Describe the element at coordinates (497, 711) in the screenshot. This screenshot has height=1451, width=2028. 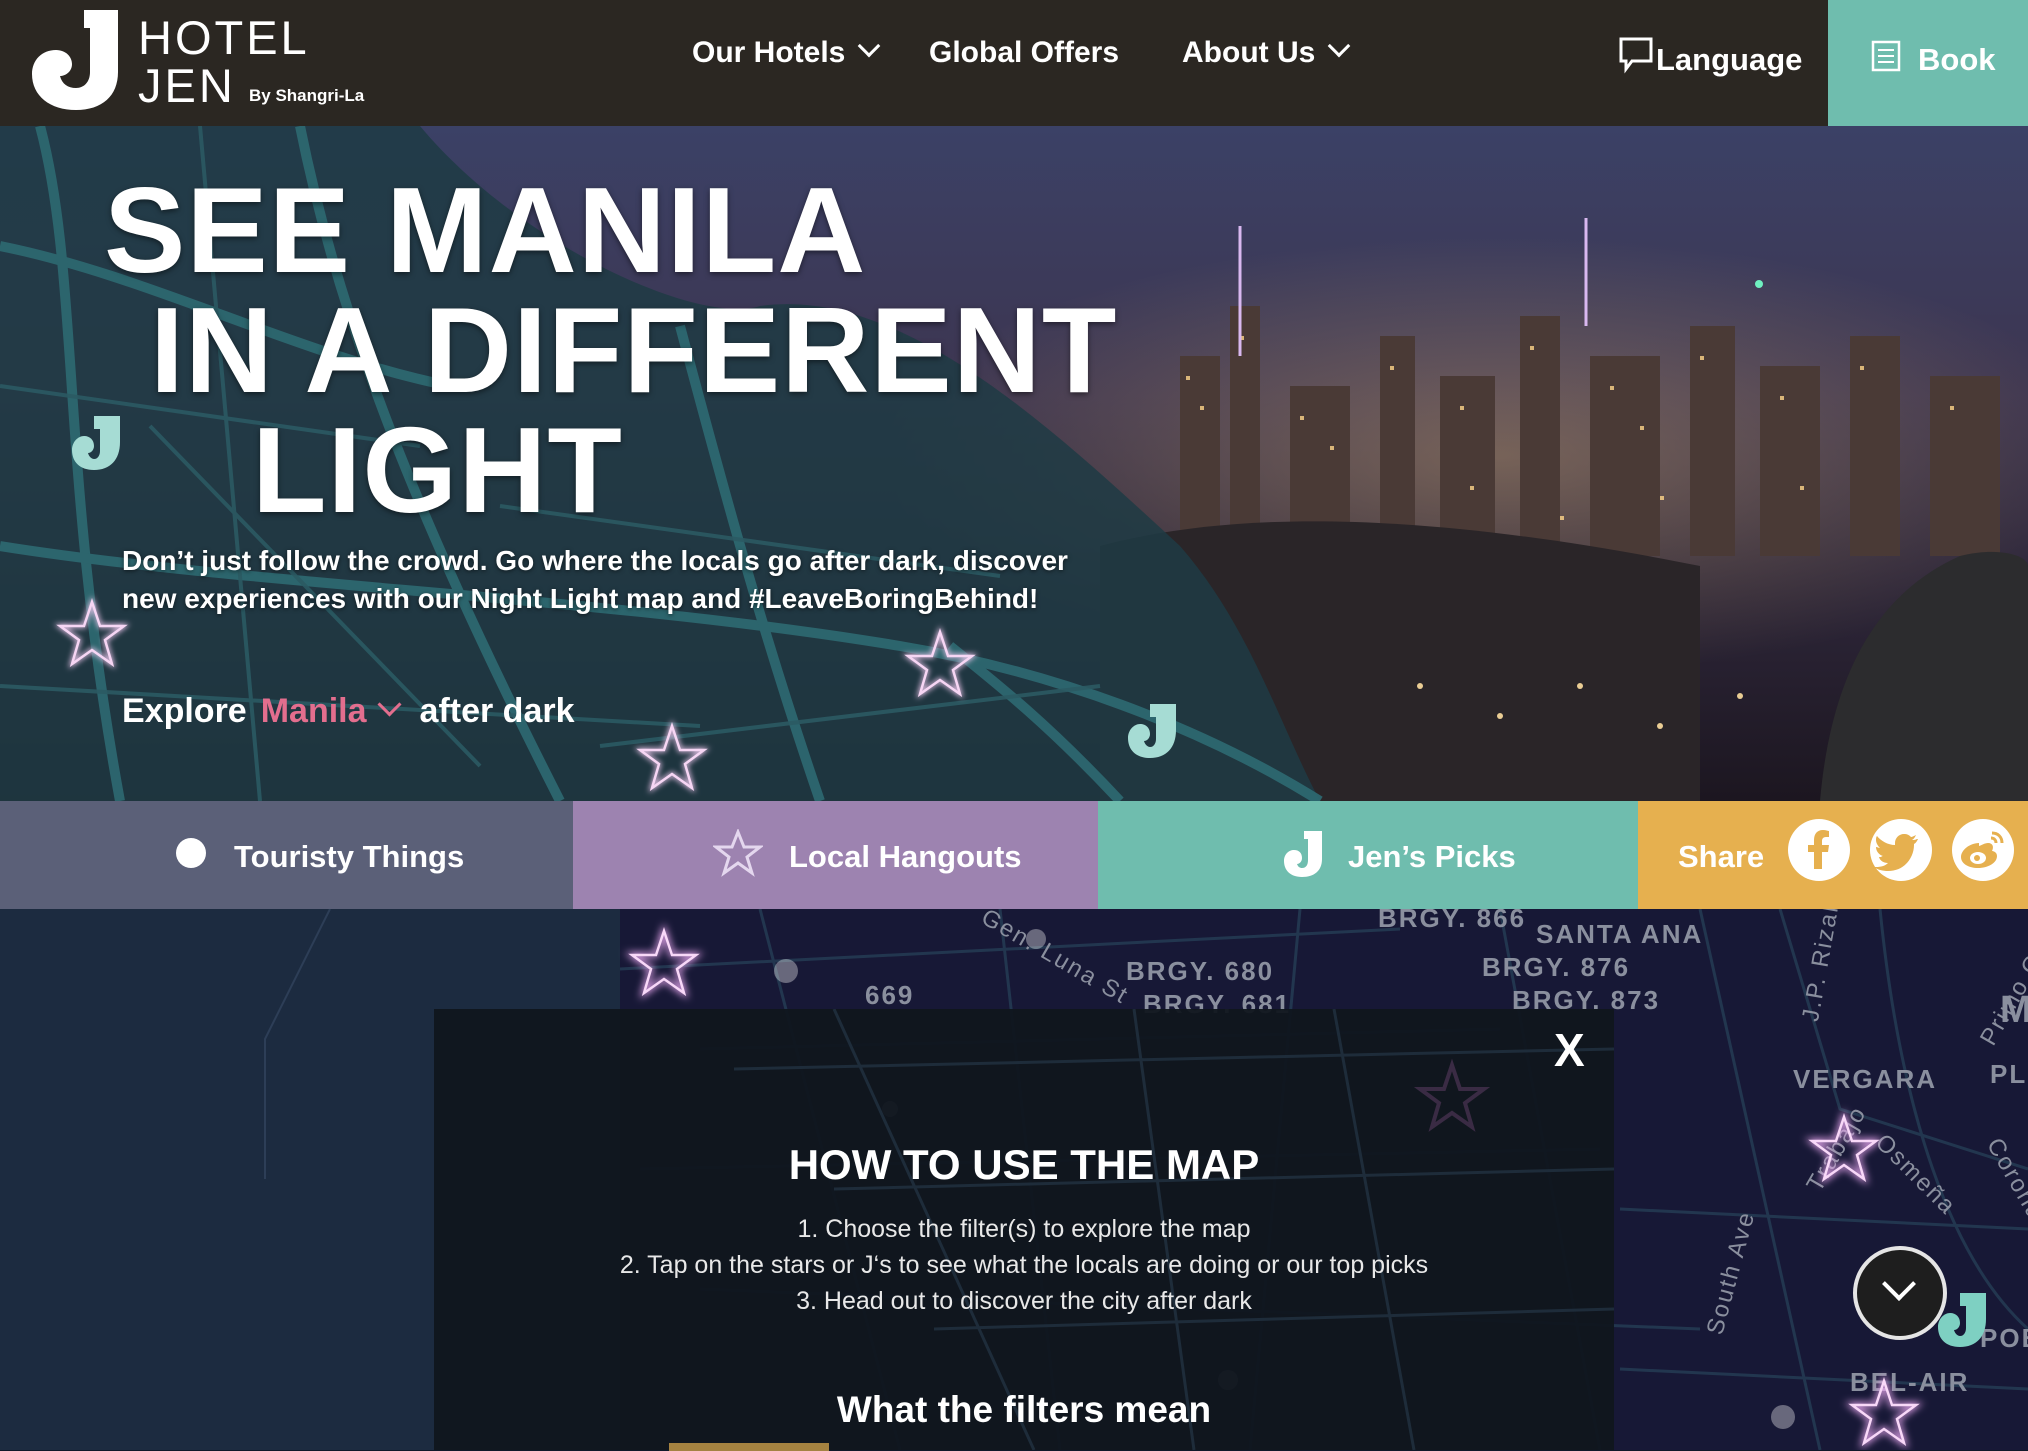
I see `explore-suffix: after dark` at that location.